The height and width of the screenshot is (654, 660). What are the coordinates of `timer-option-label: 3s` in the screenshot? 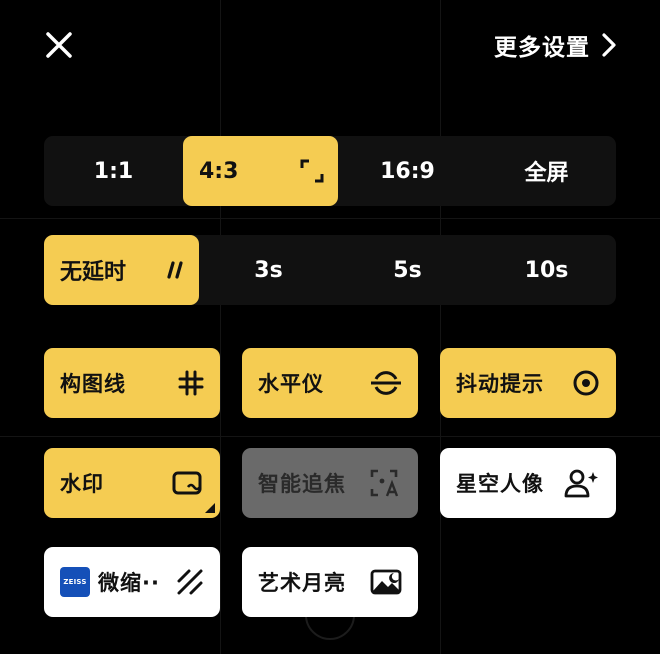 It's located at (268, 270).